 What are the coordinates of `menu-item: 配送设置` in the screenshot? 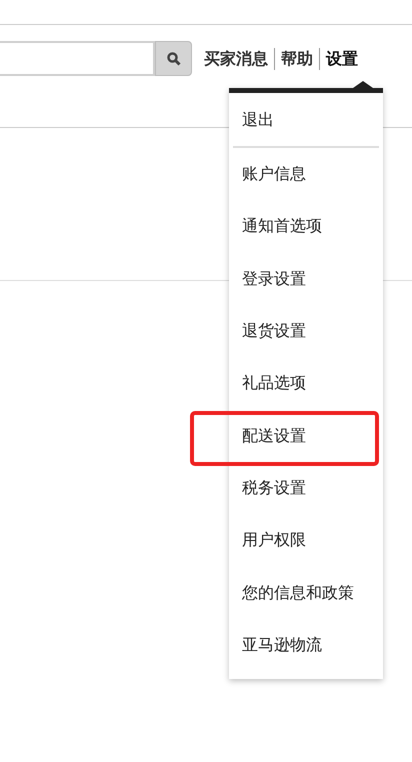 It's located at (274, 436).